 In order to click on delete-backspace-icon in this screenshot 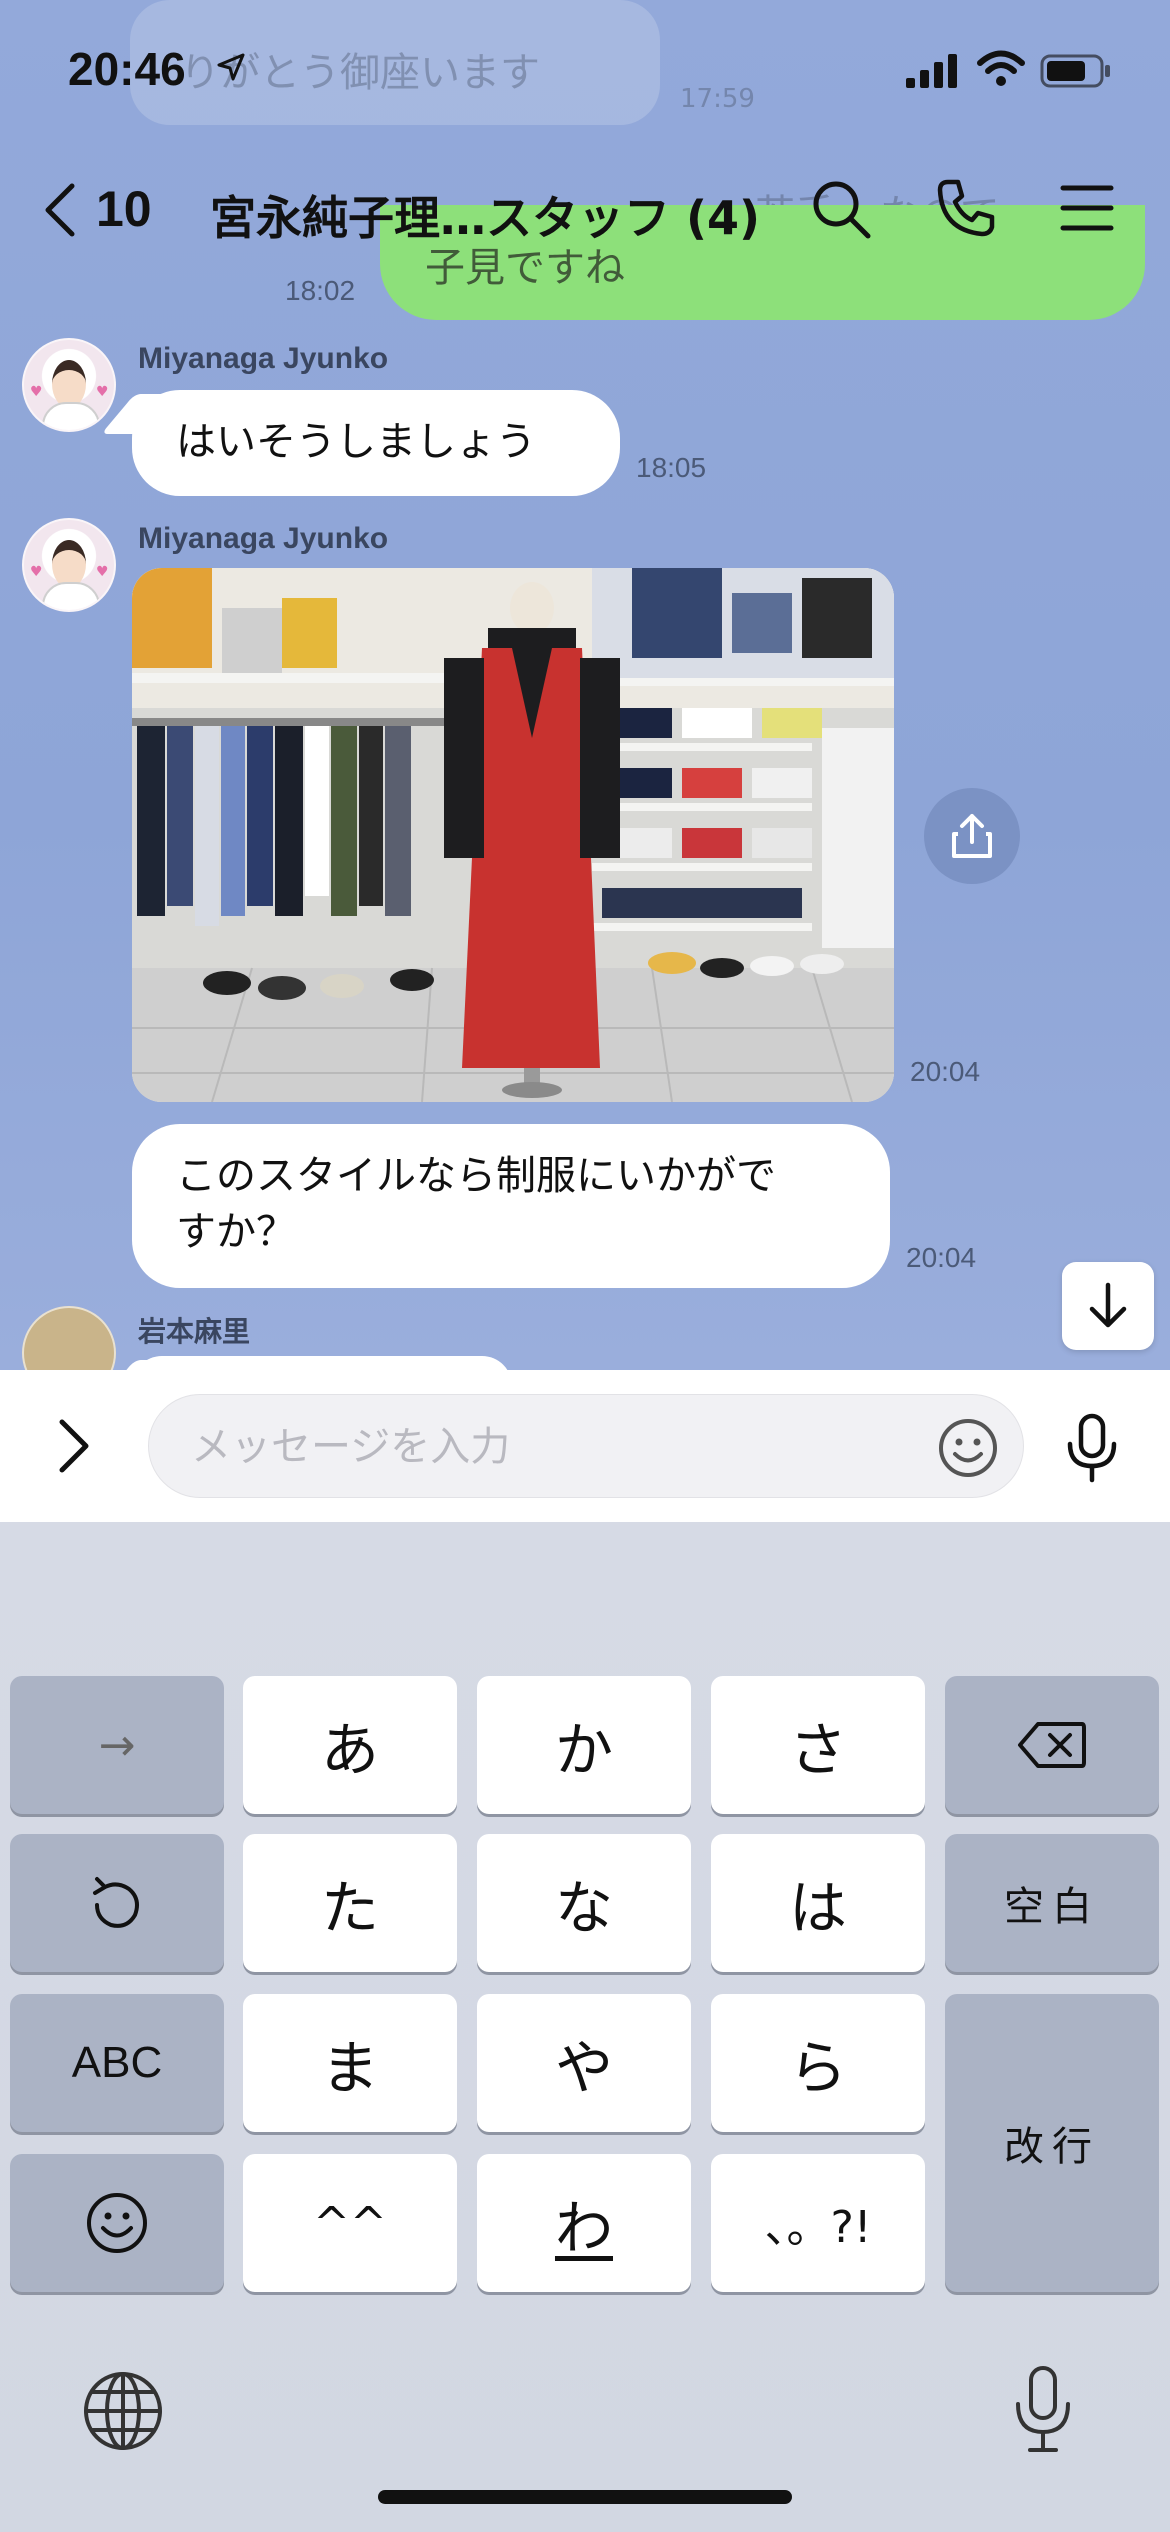, I will do `click(1052, 1745)`.